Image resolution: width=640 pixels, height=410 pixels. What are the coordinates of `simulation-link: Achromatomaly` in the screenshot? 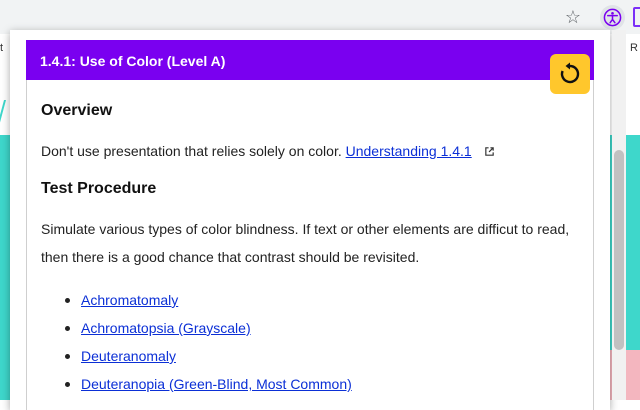 It's located at (129, 300).